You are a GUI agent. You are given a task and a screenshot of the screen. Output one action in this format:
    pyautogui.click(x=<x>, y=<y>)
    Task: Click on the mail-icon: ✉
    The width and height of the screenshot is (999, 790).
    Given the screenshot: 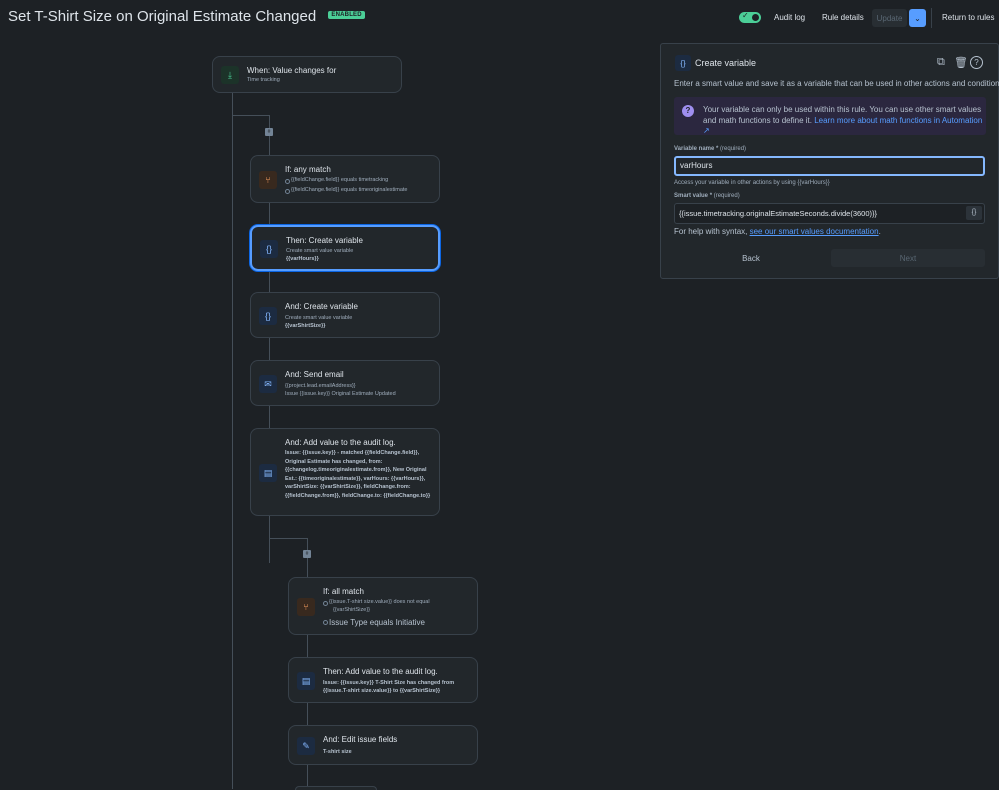 What is the action you would take?
    pyautogui.click(x=268, y=384)
    